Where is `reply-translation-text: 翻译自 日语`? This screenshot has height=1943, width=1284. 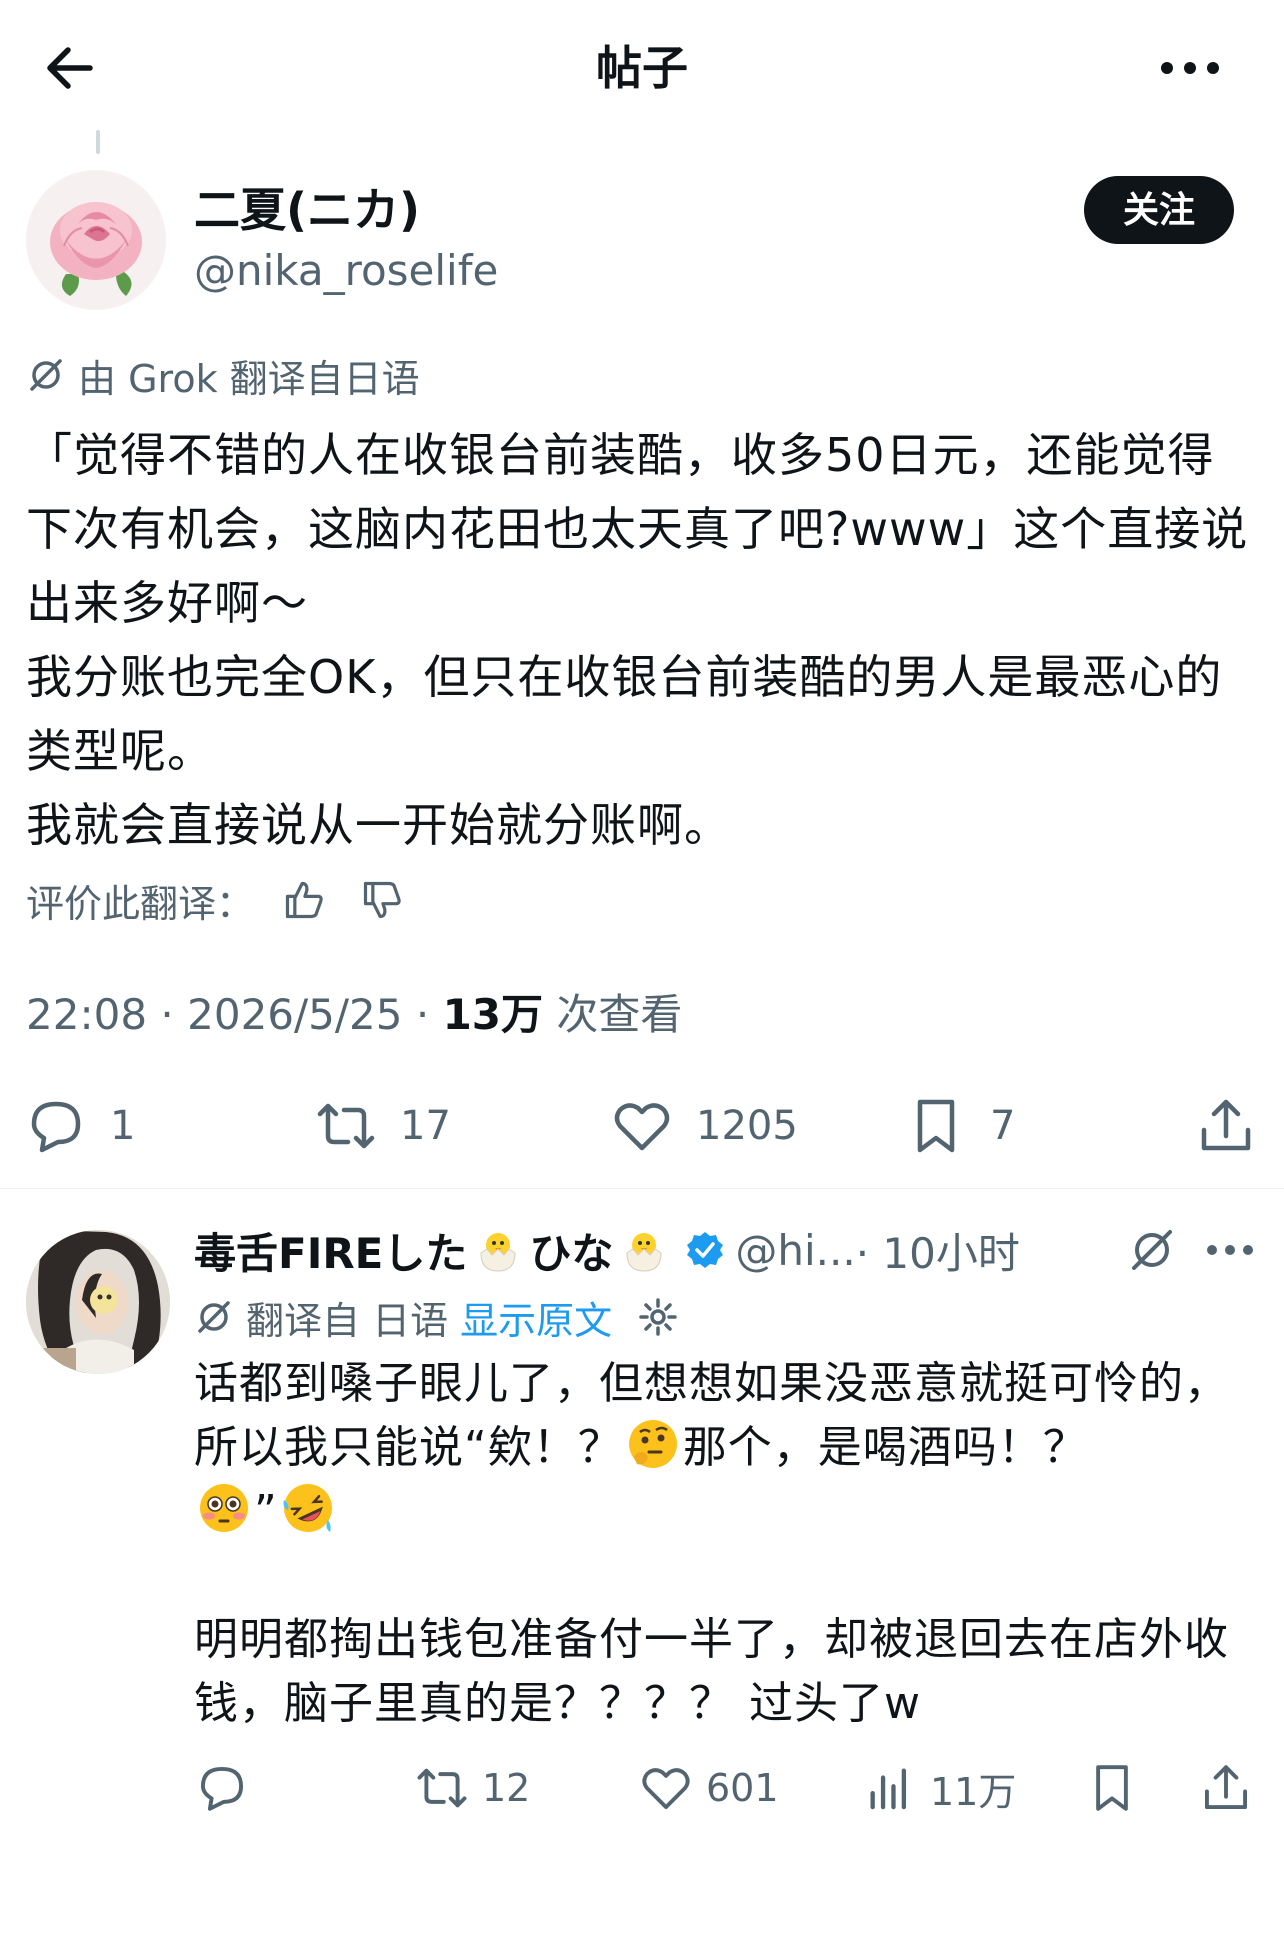 reply-translation-text: 翻译自 日语 is located at coordinates (347, 1320).